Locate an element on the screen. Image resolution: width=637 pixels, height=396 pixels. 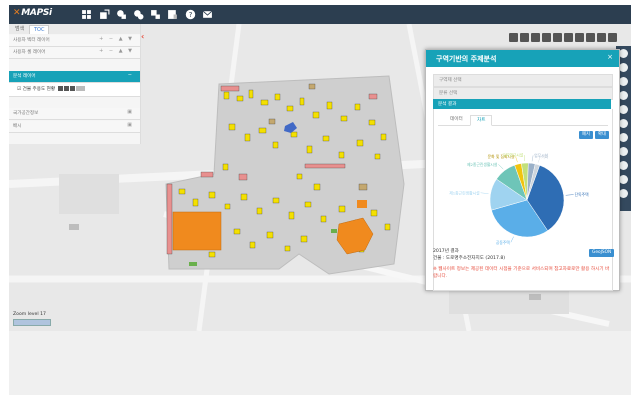
tab-search: 범색 is located at coordinates (19, 29).